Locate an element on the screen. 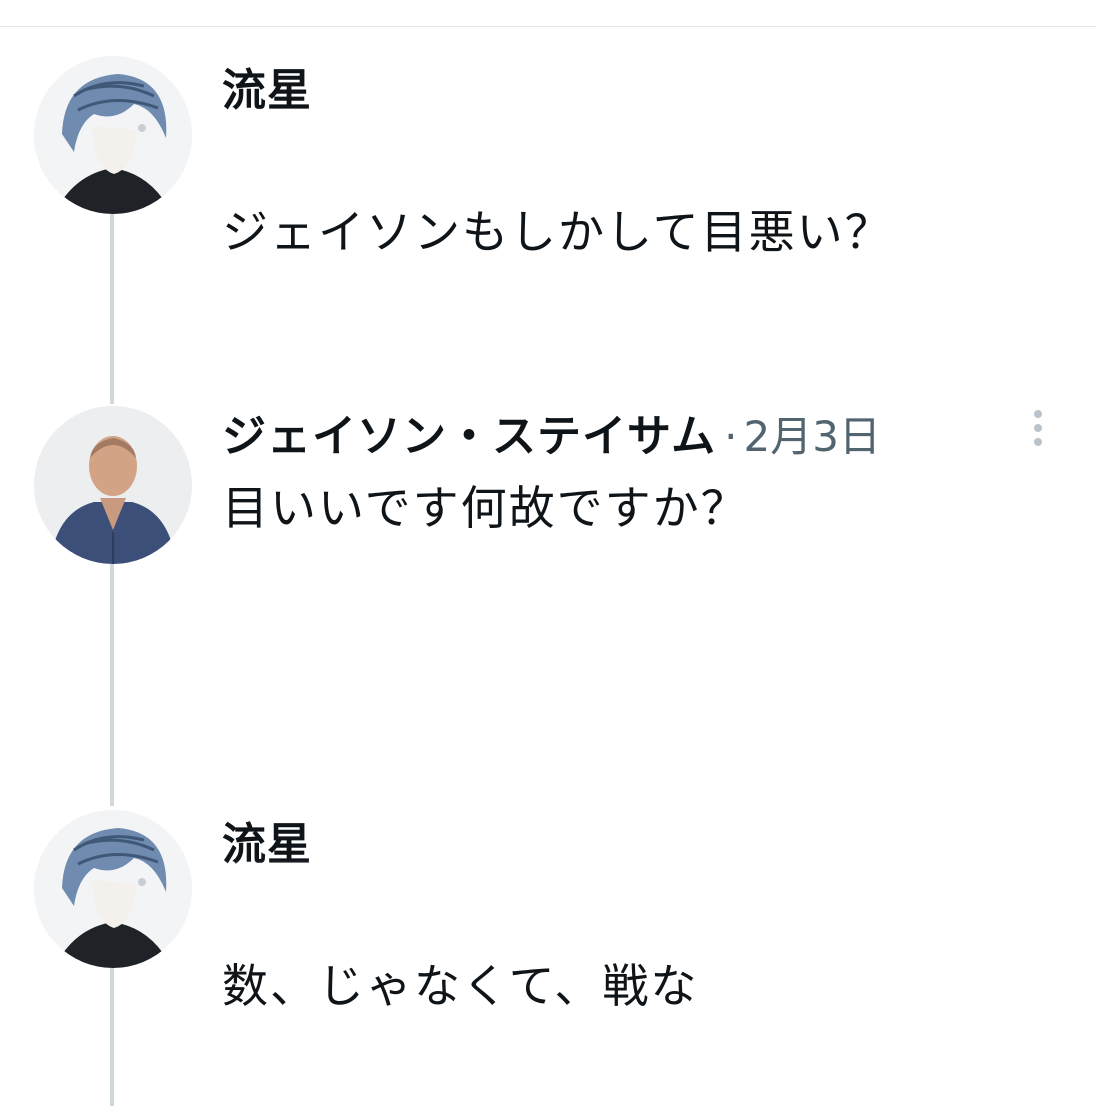 Image resolution: width=1096 pixels, height=1106 pixels. more-vertical-icon is located at coordinates (1038, 431).